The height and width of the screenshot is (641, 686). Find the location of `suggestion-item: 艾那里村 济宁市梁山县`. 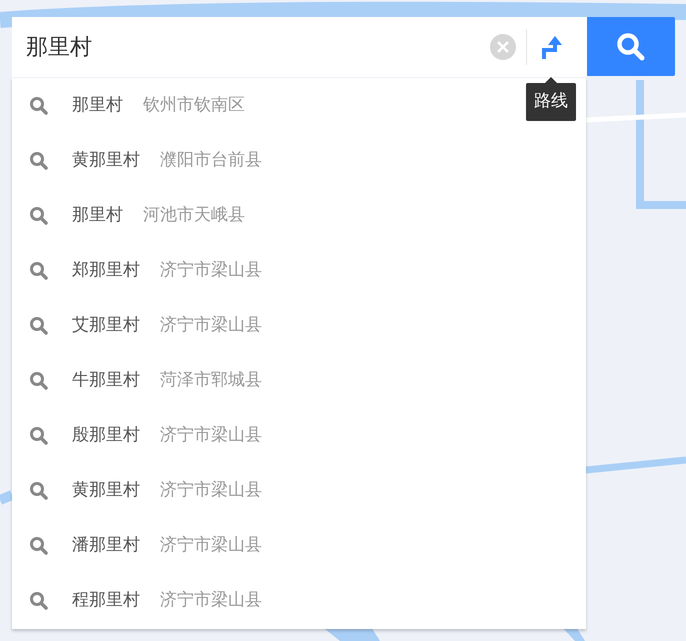

suggestion-item: 艾那里村 济宁市梁山县 is located at coordinates (264, 325).